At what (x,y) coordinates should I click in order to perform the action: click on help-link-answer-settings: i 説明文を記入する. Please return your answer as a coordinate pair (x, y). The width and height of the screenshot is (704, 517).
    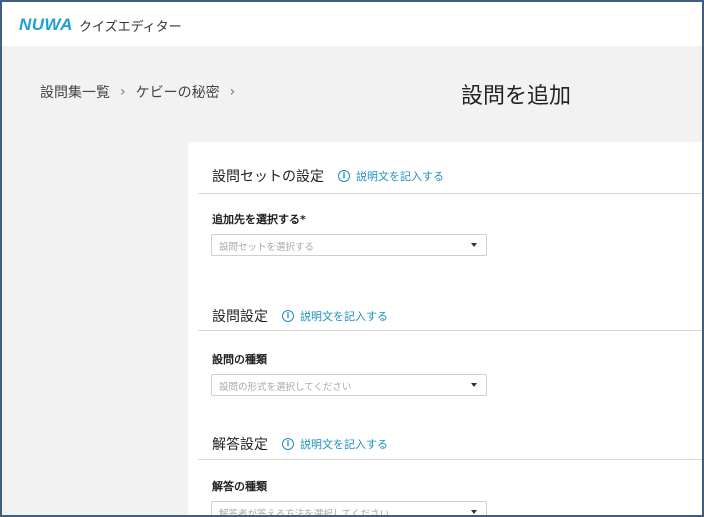
    Looking at the image, I should click on (335, 444).